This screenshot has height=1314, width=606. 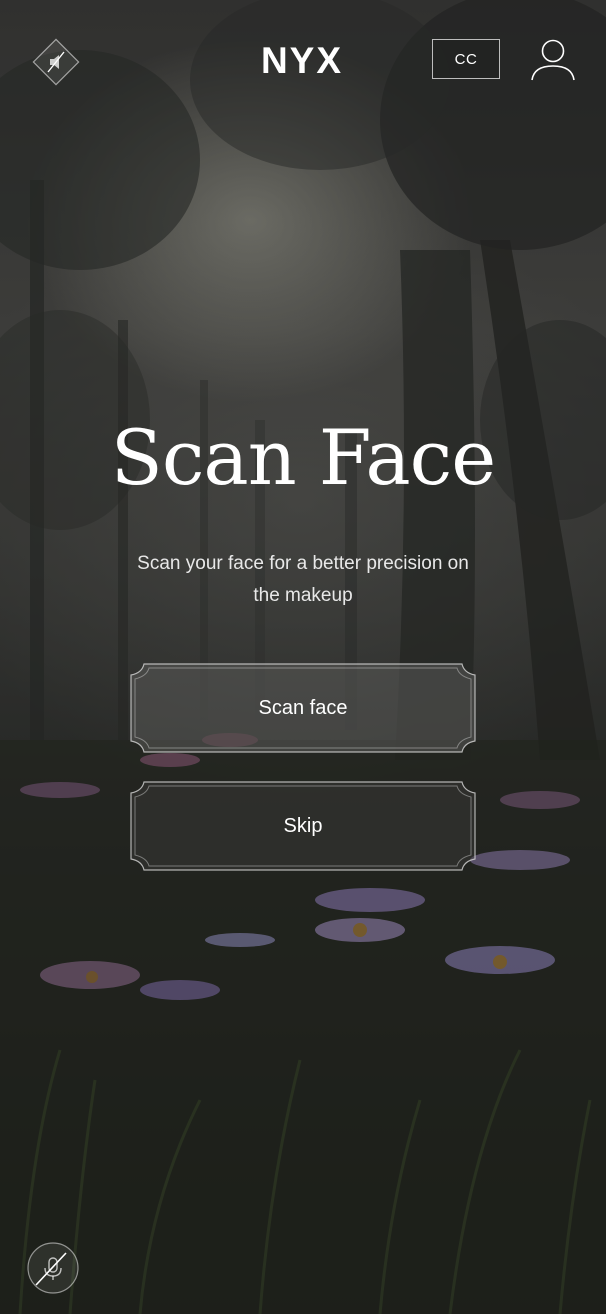 I want to click on user-profile-icon, so click(x=553, y=60).